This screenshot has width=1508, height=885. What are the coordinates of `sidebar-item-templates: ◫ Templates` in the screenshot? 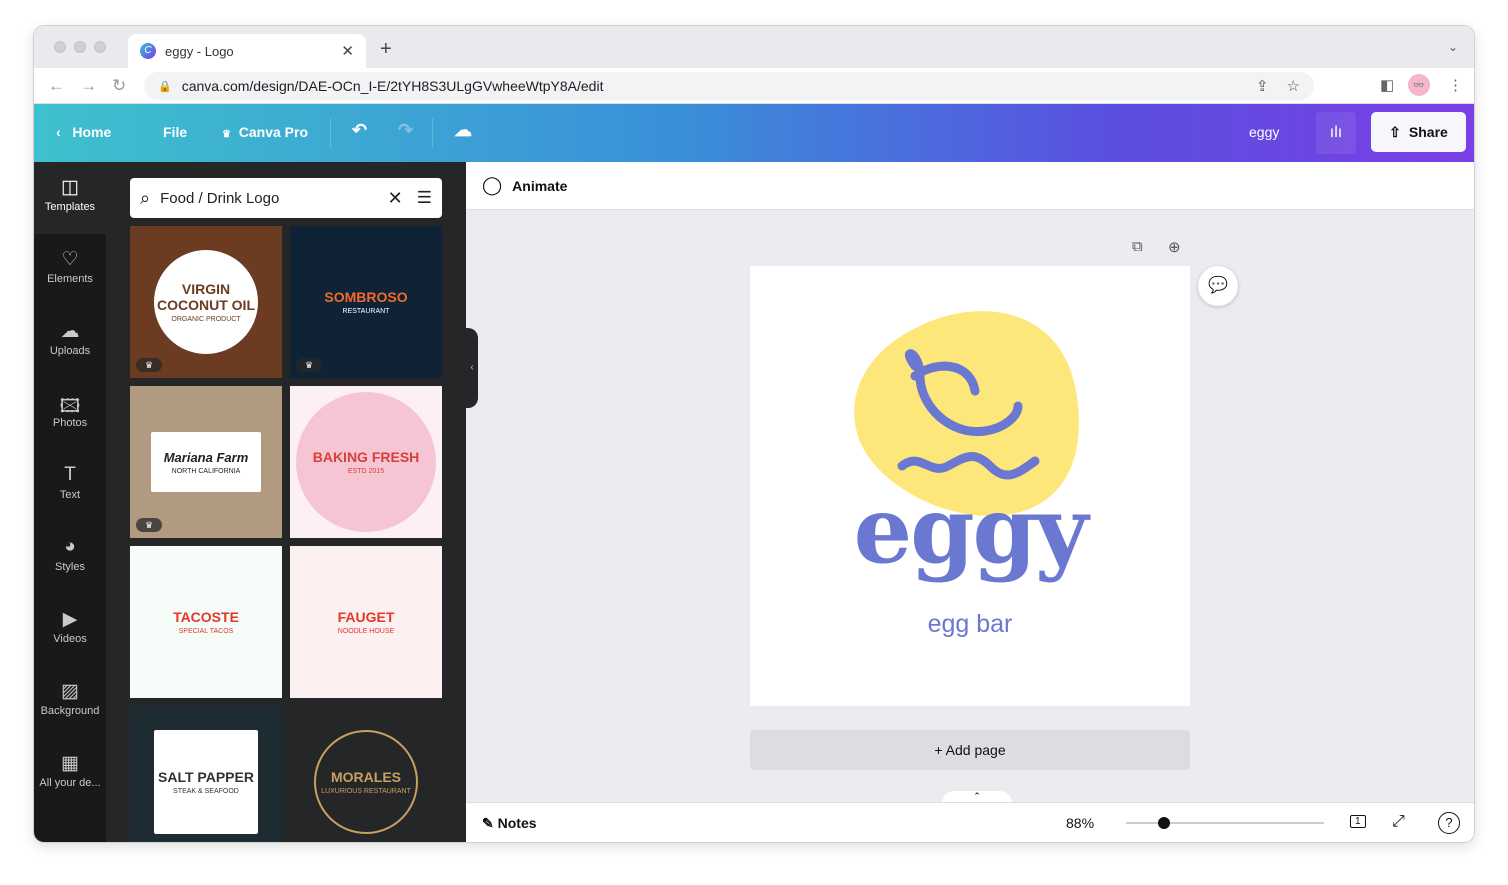 It's located at (70, 198).